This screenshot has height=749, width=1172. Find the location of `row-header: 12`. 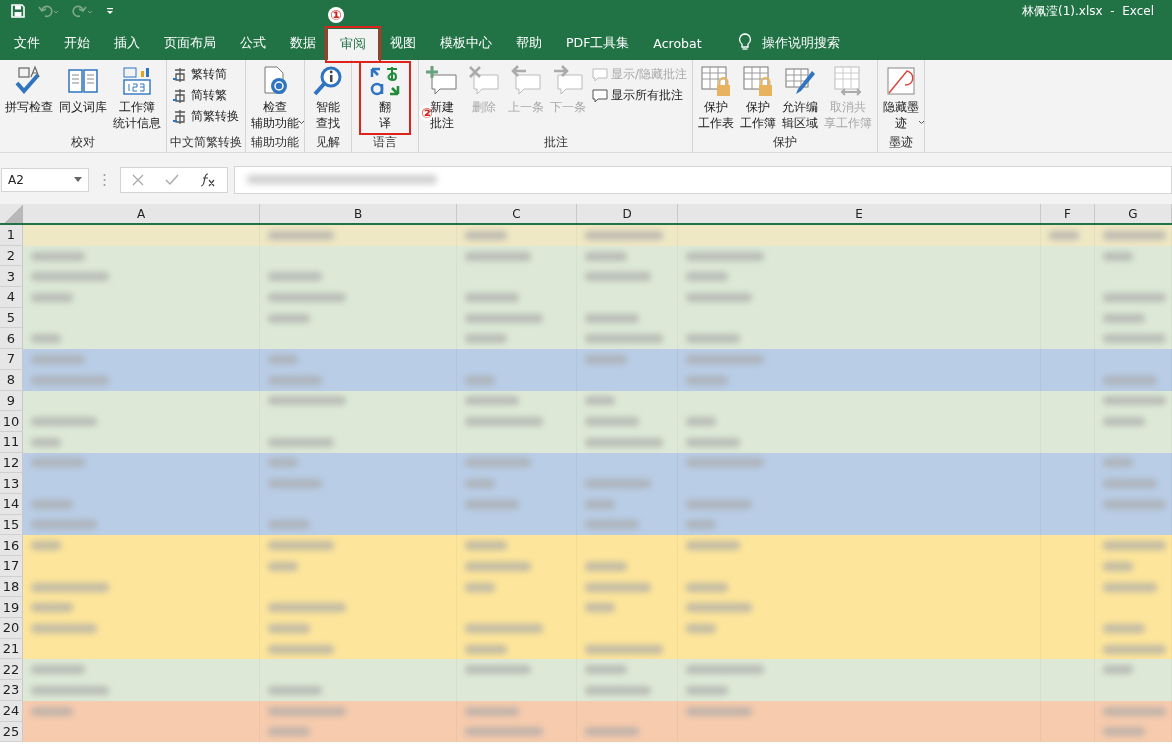

row-header: 12 is located at coordinates (11, 463).